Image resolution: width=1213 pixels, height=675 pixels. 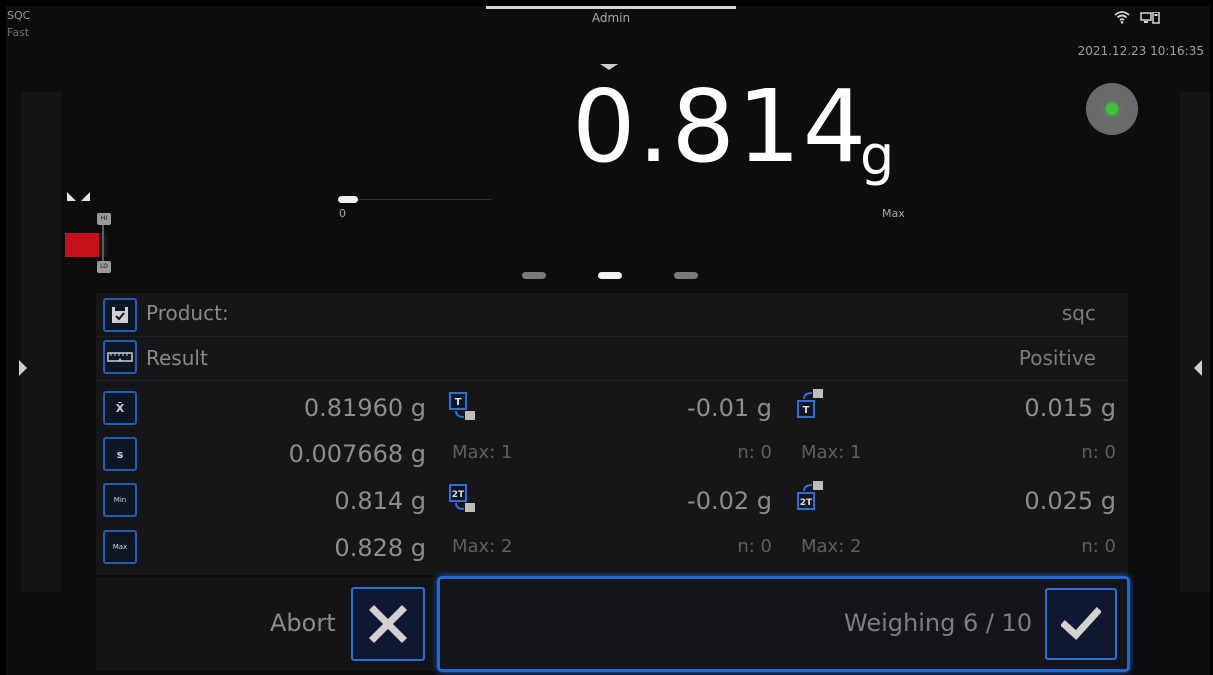 What do you see at coordinates (380, 548) in the screenshot?
I see `max-value: 0.828 g` at bounding box center [380, 548].